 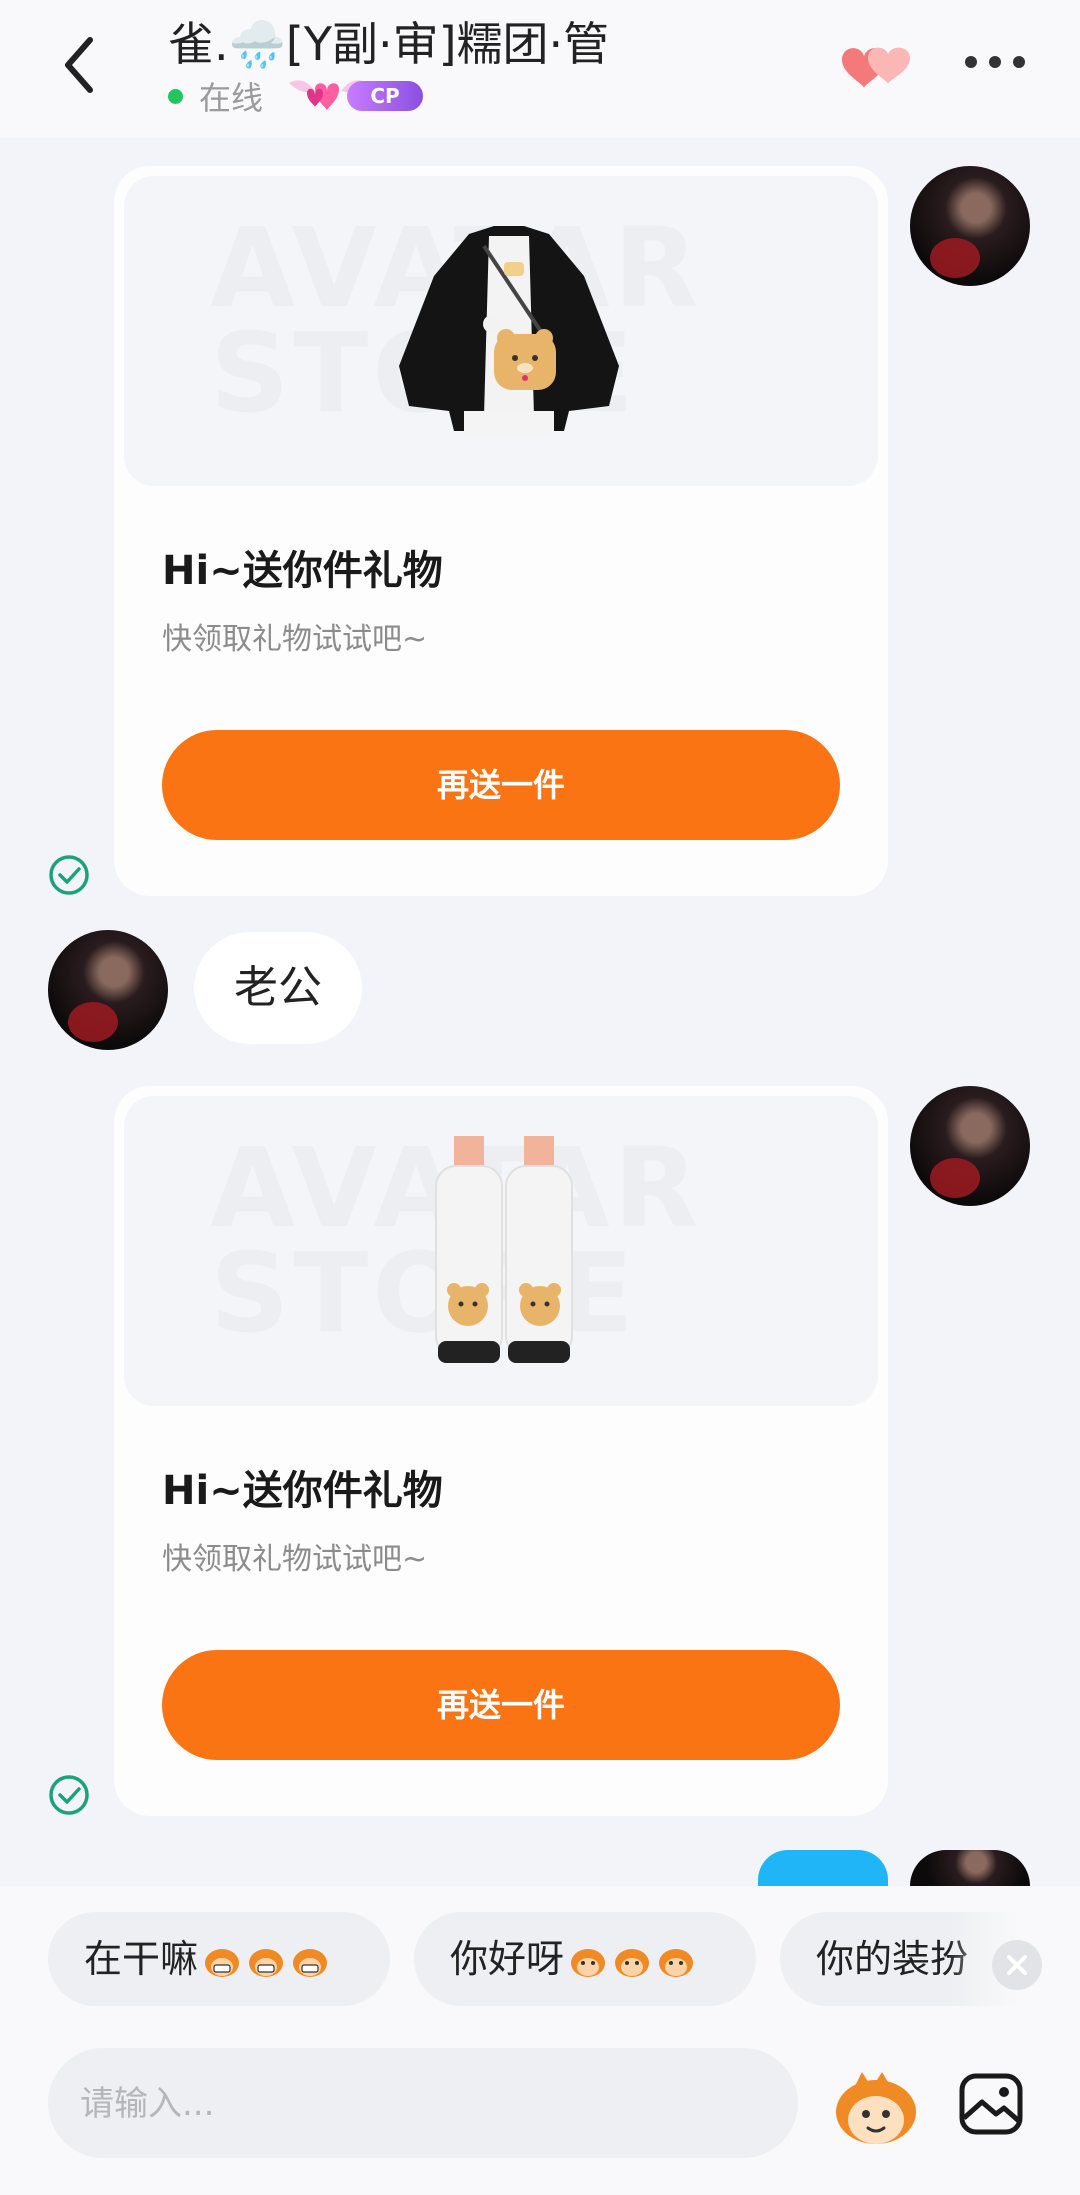 I want to click on message-input-wrapper, so click(x=423, y=2104).